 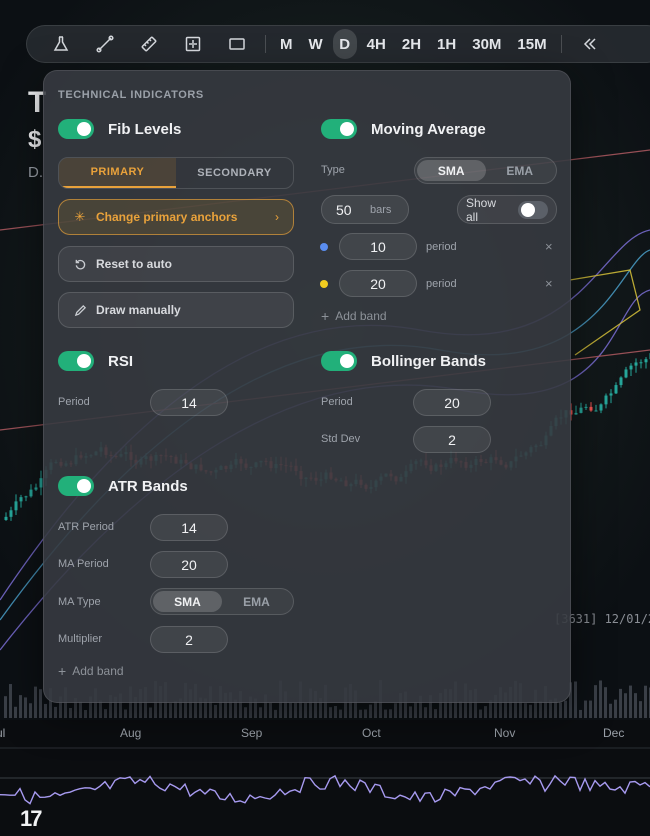 What do you see at coordinates (520, 170) in the screenshot?
I see `ma-type-ema: EMA` at bounding box center [520, 170].